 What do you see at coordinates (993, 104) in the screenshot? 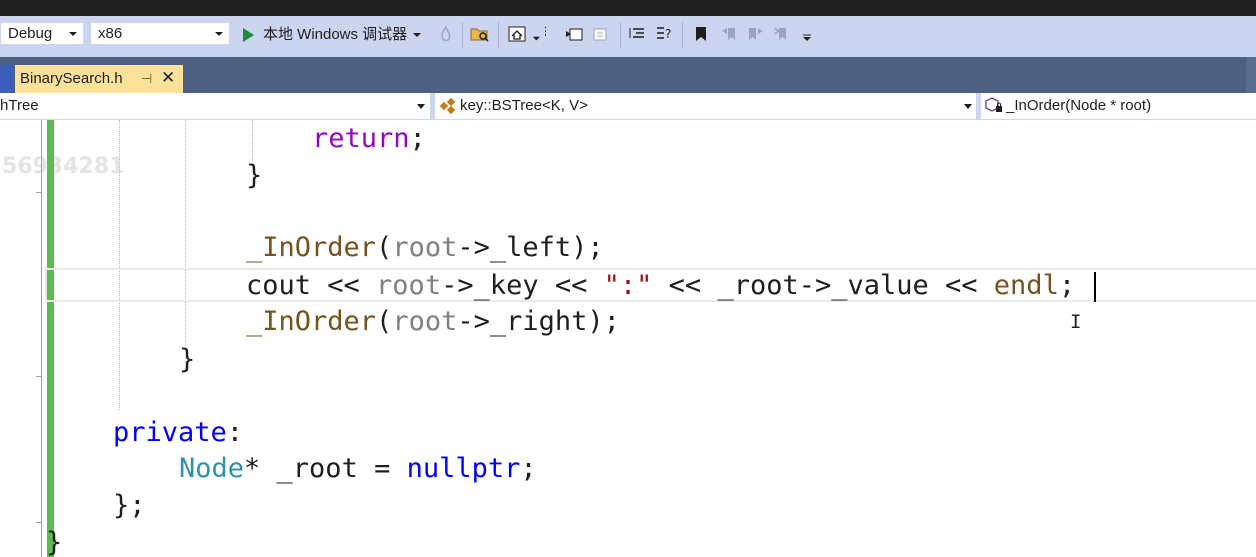
I see `private-method-icon` at bounding box center [993, 104].